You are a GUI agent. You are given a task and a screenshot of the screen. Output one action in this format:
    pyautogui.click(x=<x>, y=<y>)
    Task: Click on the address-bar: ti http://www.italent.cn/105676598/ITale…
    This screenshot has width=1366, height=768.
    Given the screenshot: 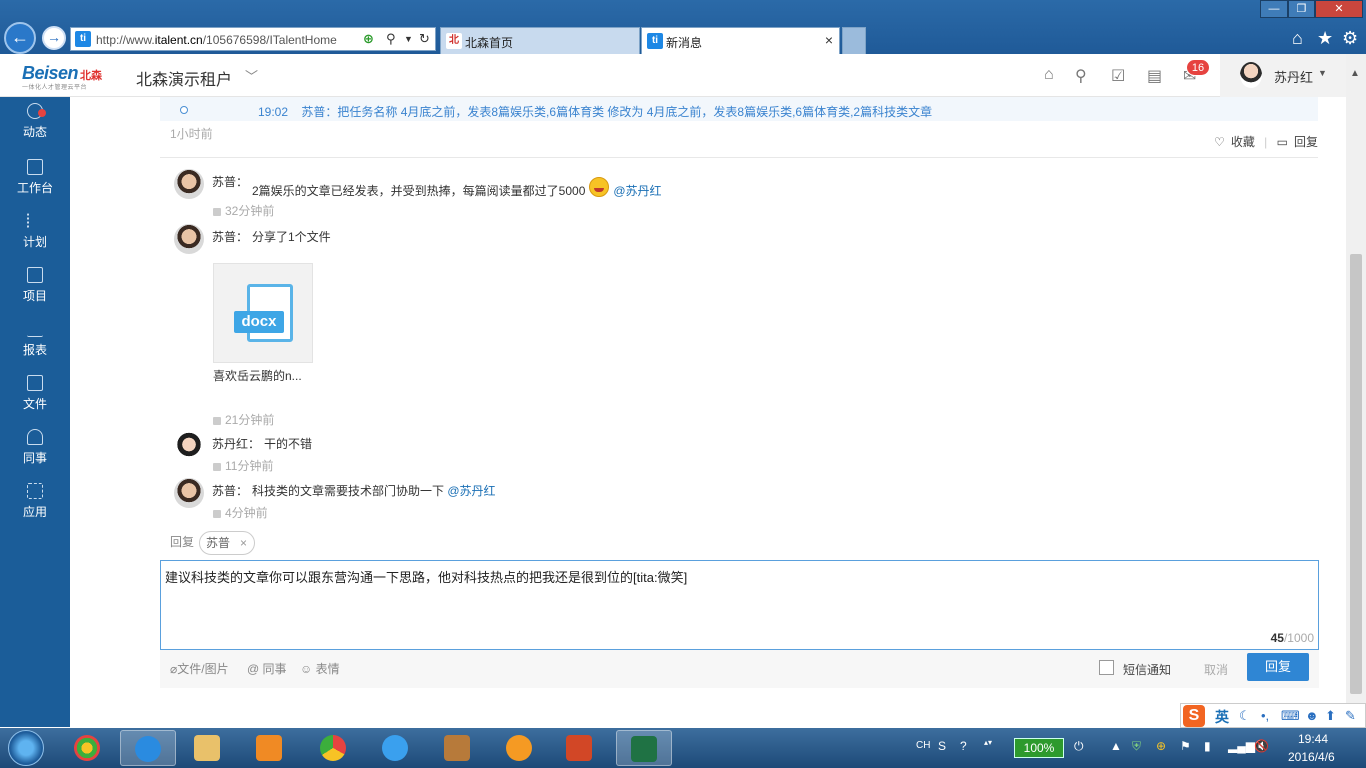 What is the action you would take?
    pyautogui.click(x=253, y=39)
    